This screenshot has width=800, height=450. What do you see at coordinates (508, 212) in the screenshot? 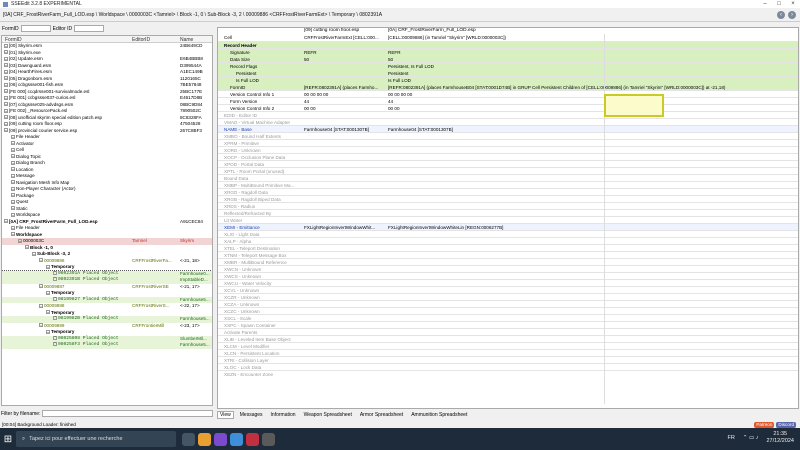
I see `record-field-row: Reflected/Refracted By` at bounding box center [508, 212].